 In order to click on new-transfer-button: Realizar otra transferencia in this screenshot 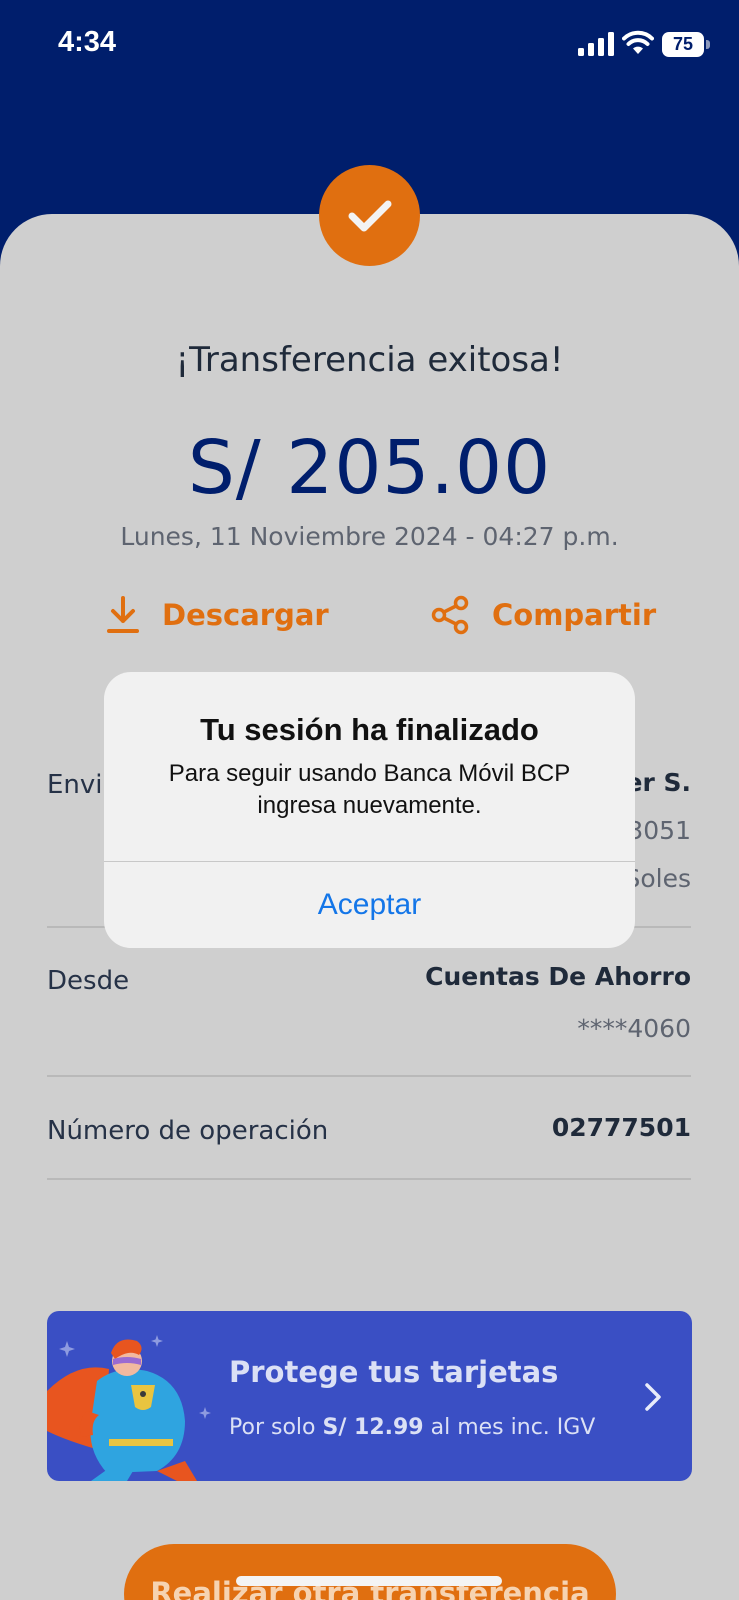, I will do `click(370, 1572)`.